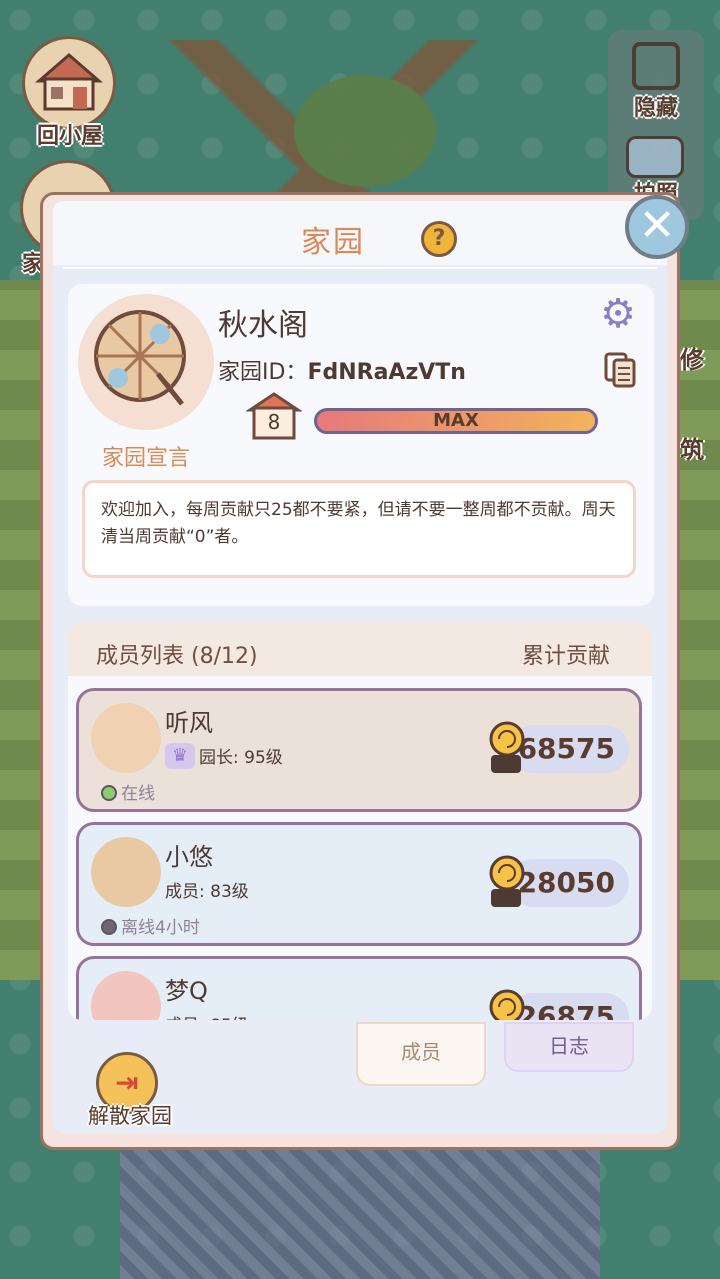  Describe the element at coordinates (655, 108) in the screenshot. I see `hide-label: 隐藏` at that location.